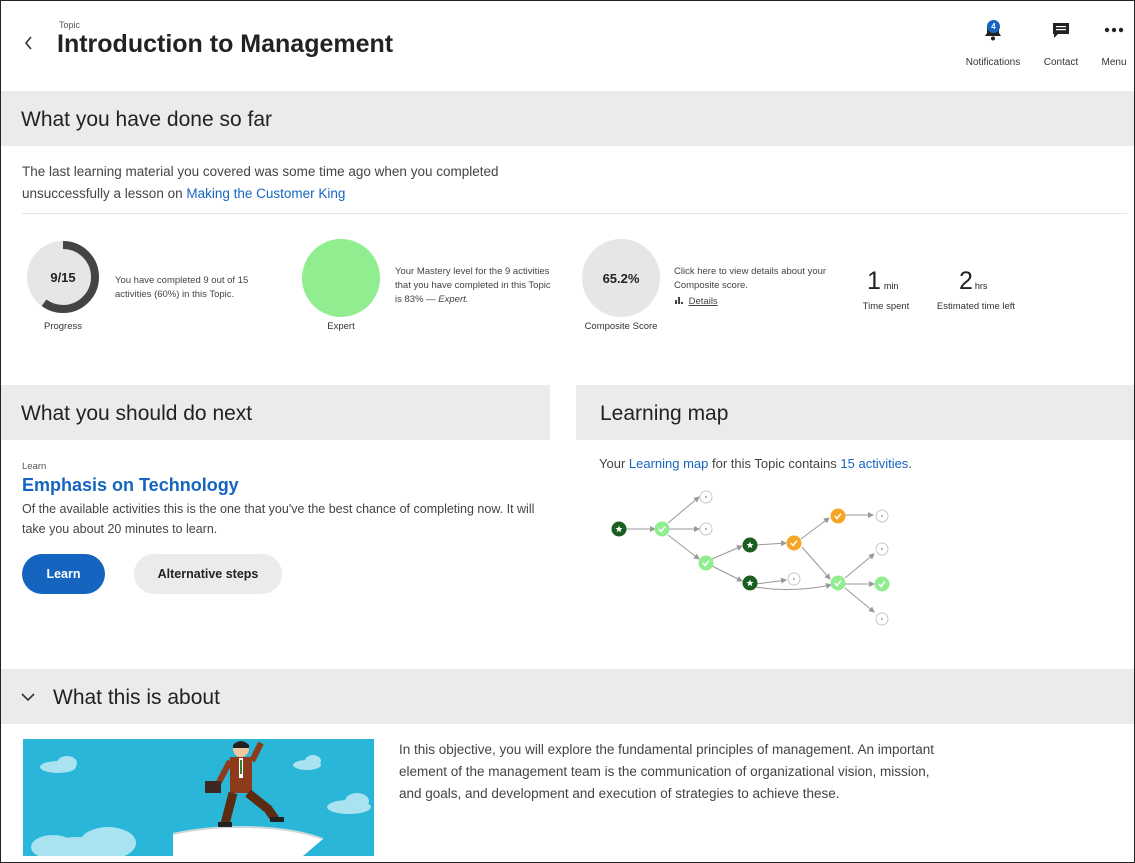  What do you see at coordinates (341, 278) in the screenshot?
I see `mastery-circle` at bounding box center [341, 278].